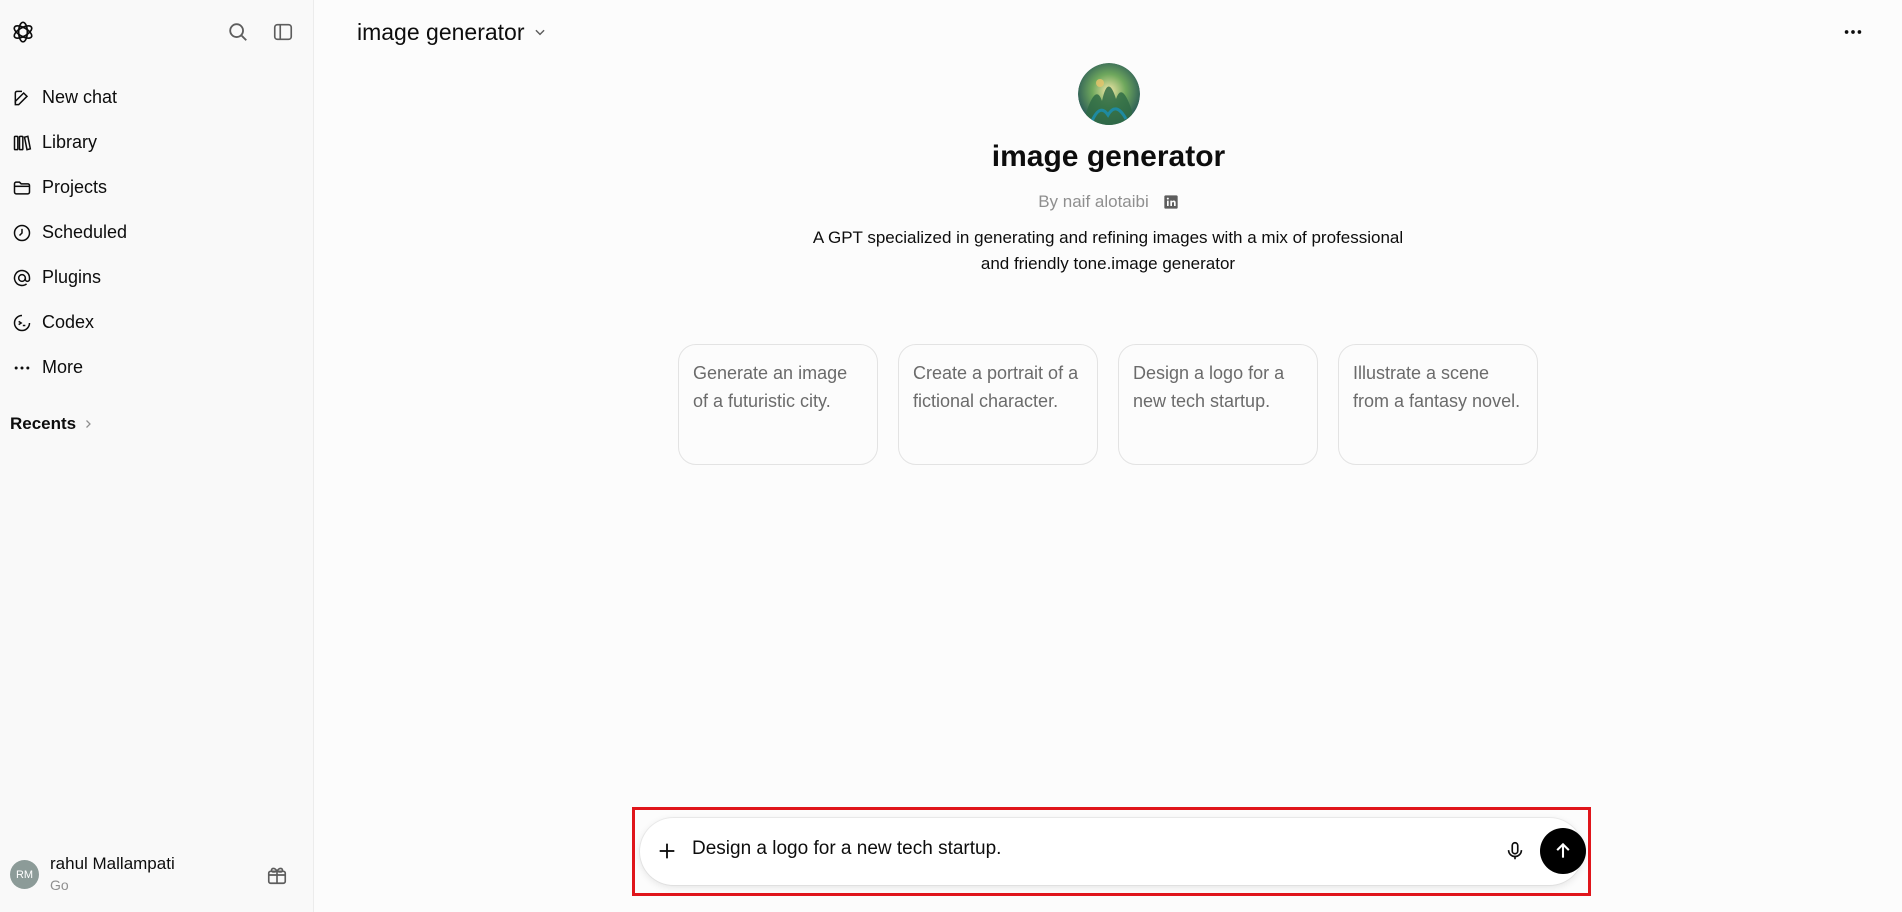 Image resolution: width=1902 pixels, height=912 pixels. I want to click on sidebar-item-more: More, so click(157, 367).